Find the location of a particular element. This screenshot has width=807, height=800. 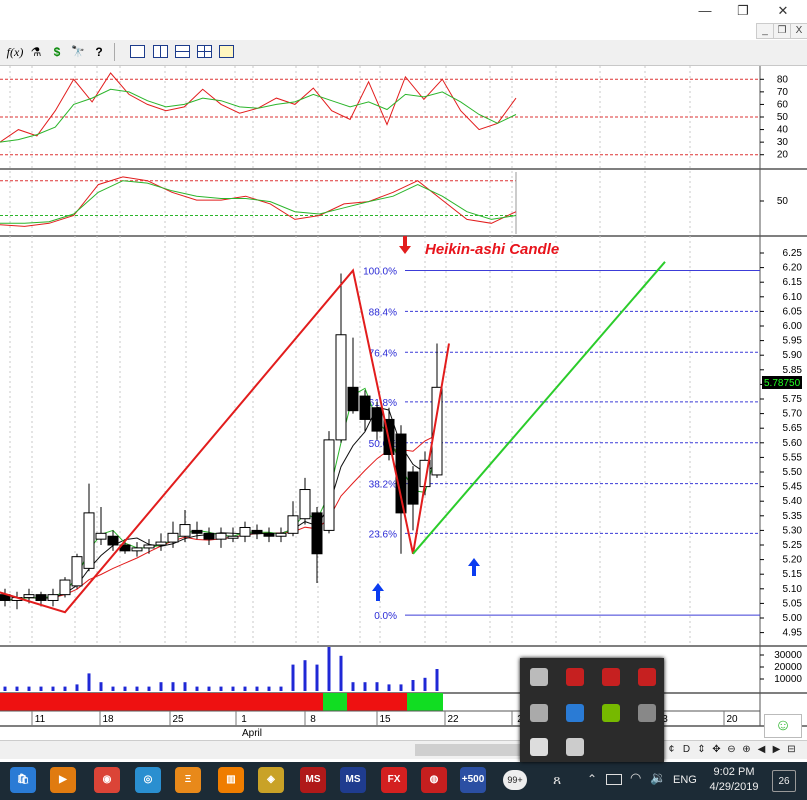

chart-nav-button: ⇕ is located at coordinates (701, 750).